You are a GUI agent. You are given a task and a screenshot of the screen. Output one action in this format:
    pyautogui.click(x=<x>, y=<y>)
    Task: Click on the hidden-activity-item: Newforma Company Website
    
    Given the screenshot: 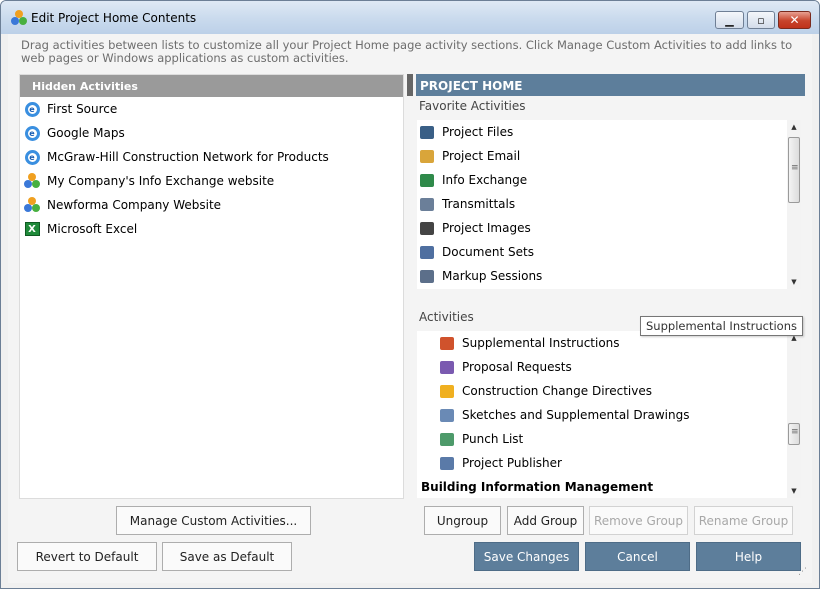 What is the action you would take?
    pyautogui.click(x=211, y=205)
    